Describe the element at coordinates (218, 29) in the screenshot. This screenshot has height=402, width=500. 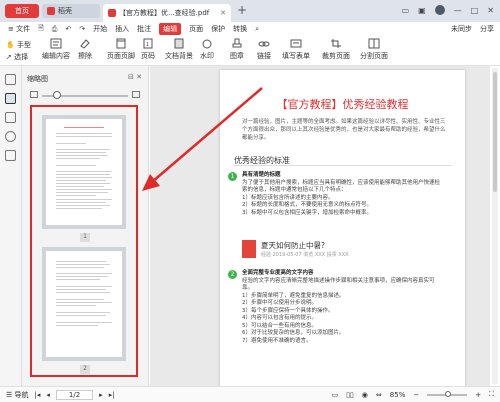
I see `menu-protect: 保护` at that location.